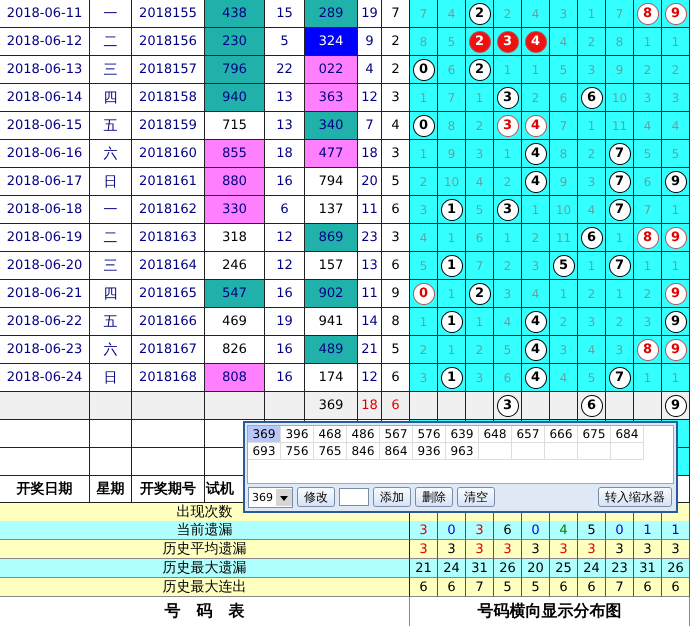 This screenshot has width=690, height=627. Describe the element at coordinates (429, 434) in the screenshot. I see `number-item: 576` at that location.